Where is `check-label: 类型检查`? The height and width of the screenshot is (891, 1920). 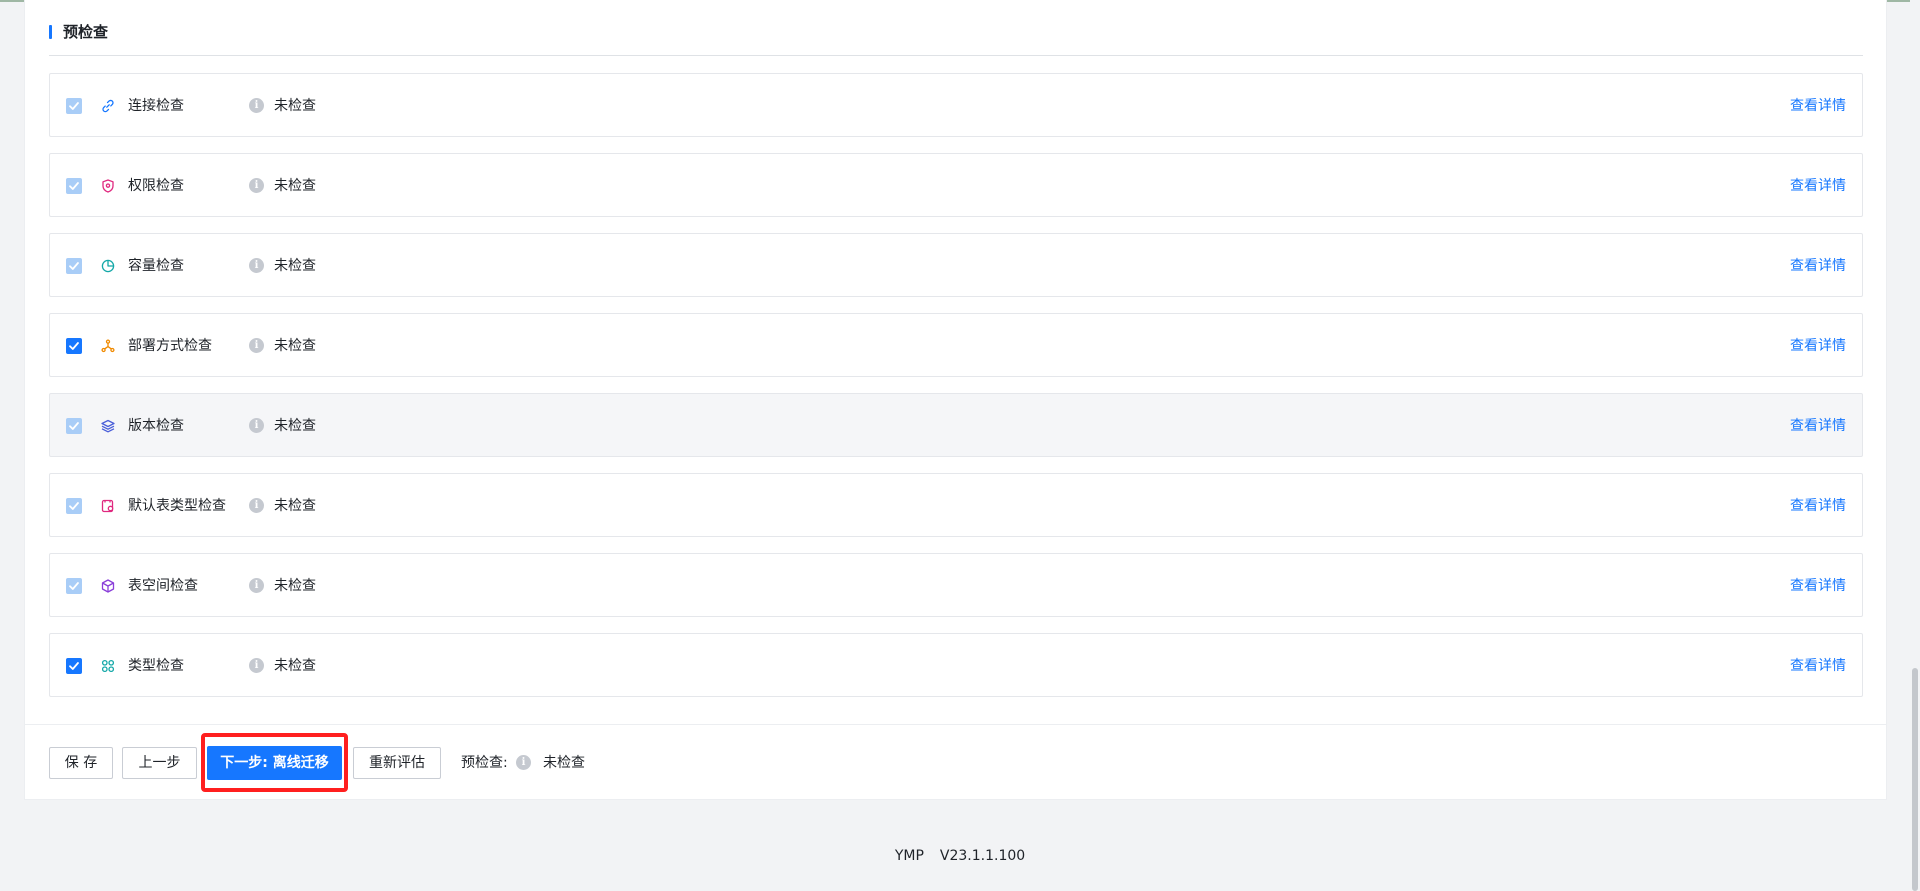 check-label: 类型检查 is located at coordinates (156, 666).